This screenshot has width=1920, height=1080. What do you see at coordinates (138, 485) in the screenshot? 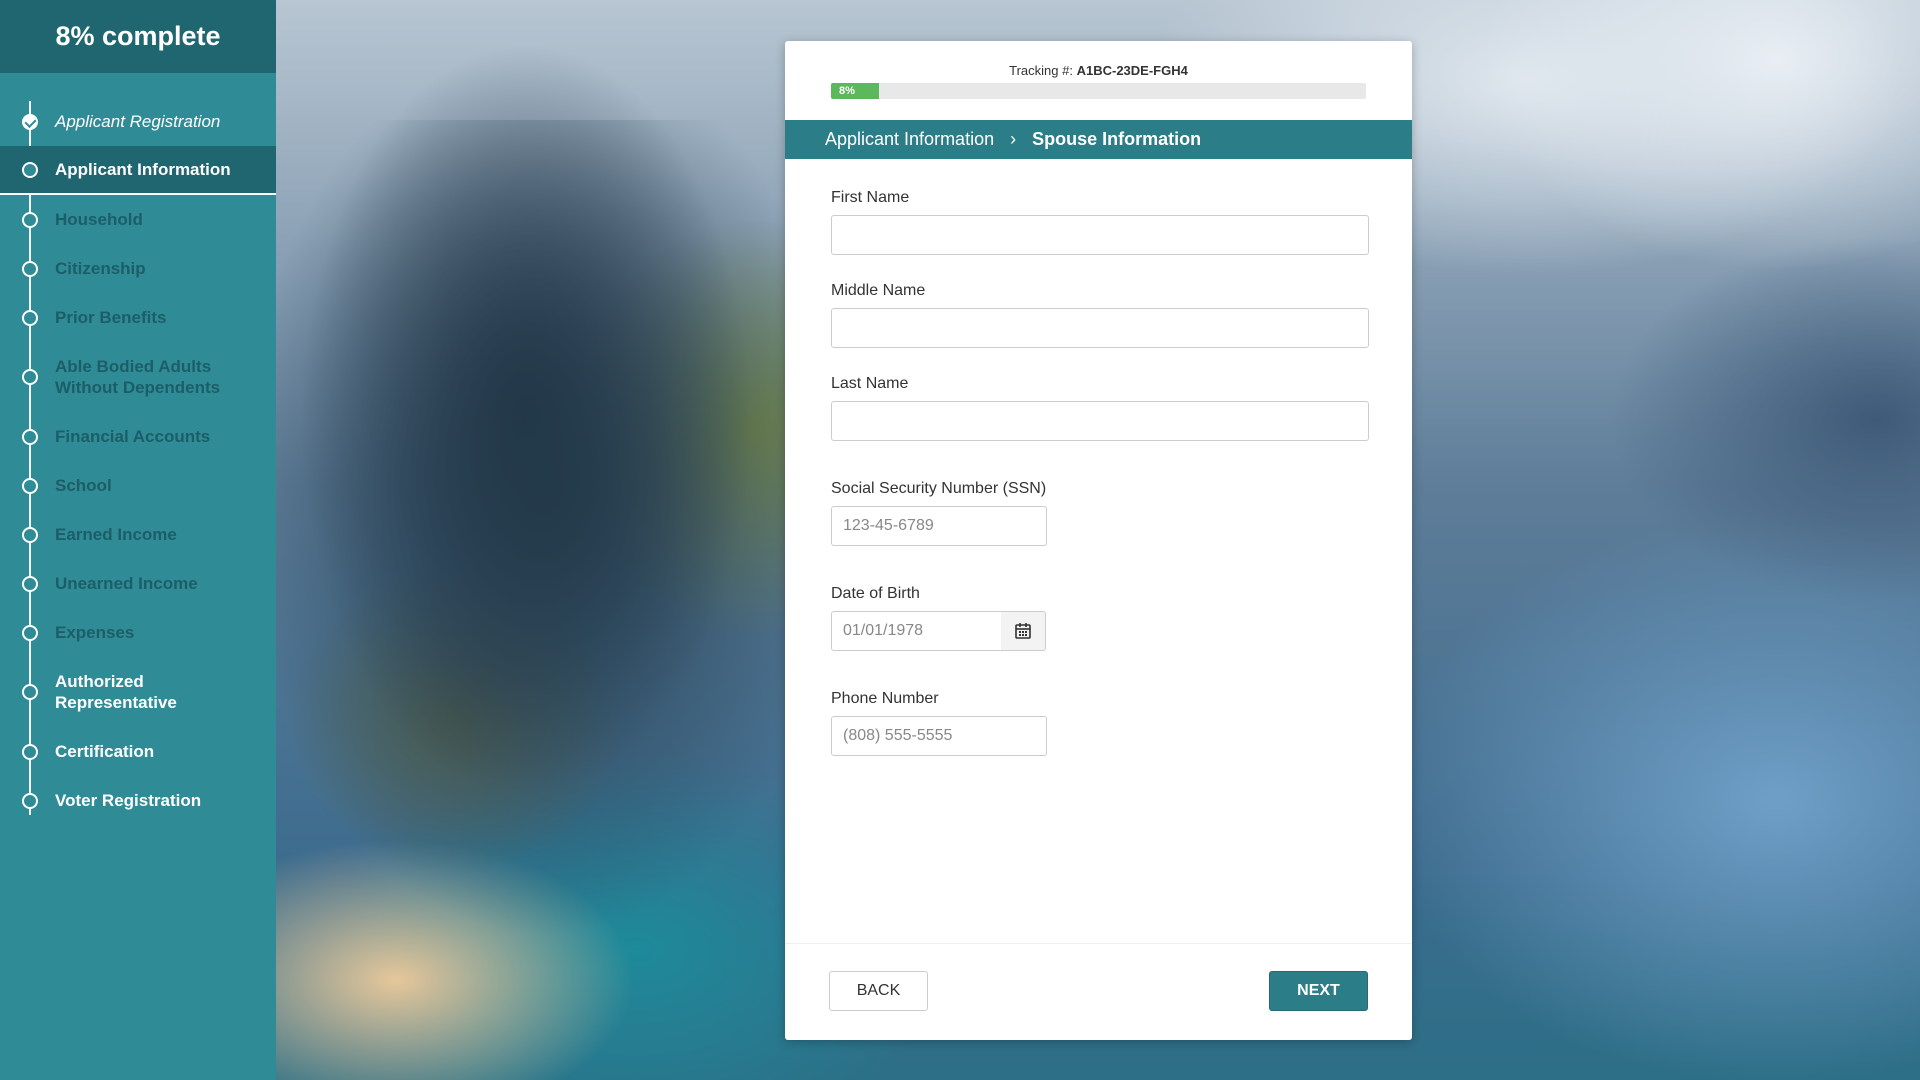
I see `step-school: School` at bounding box center [138, 485].